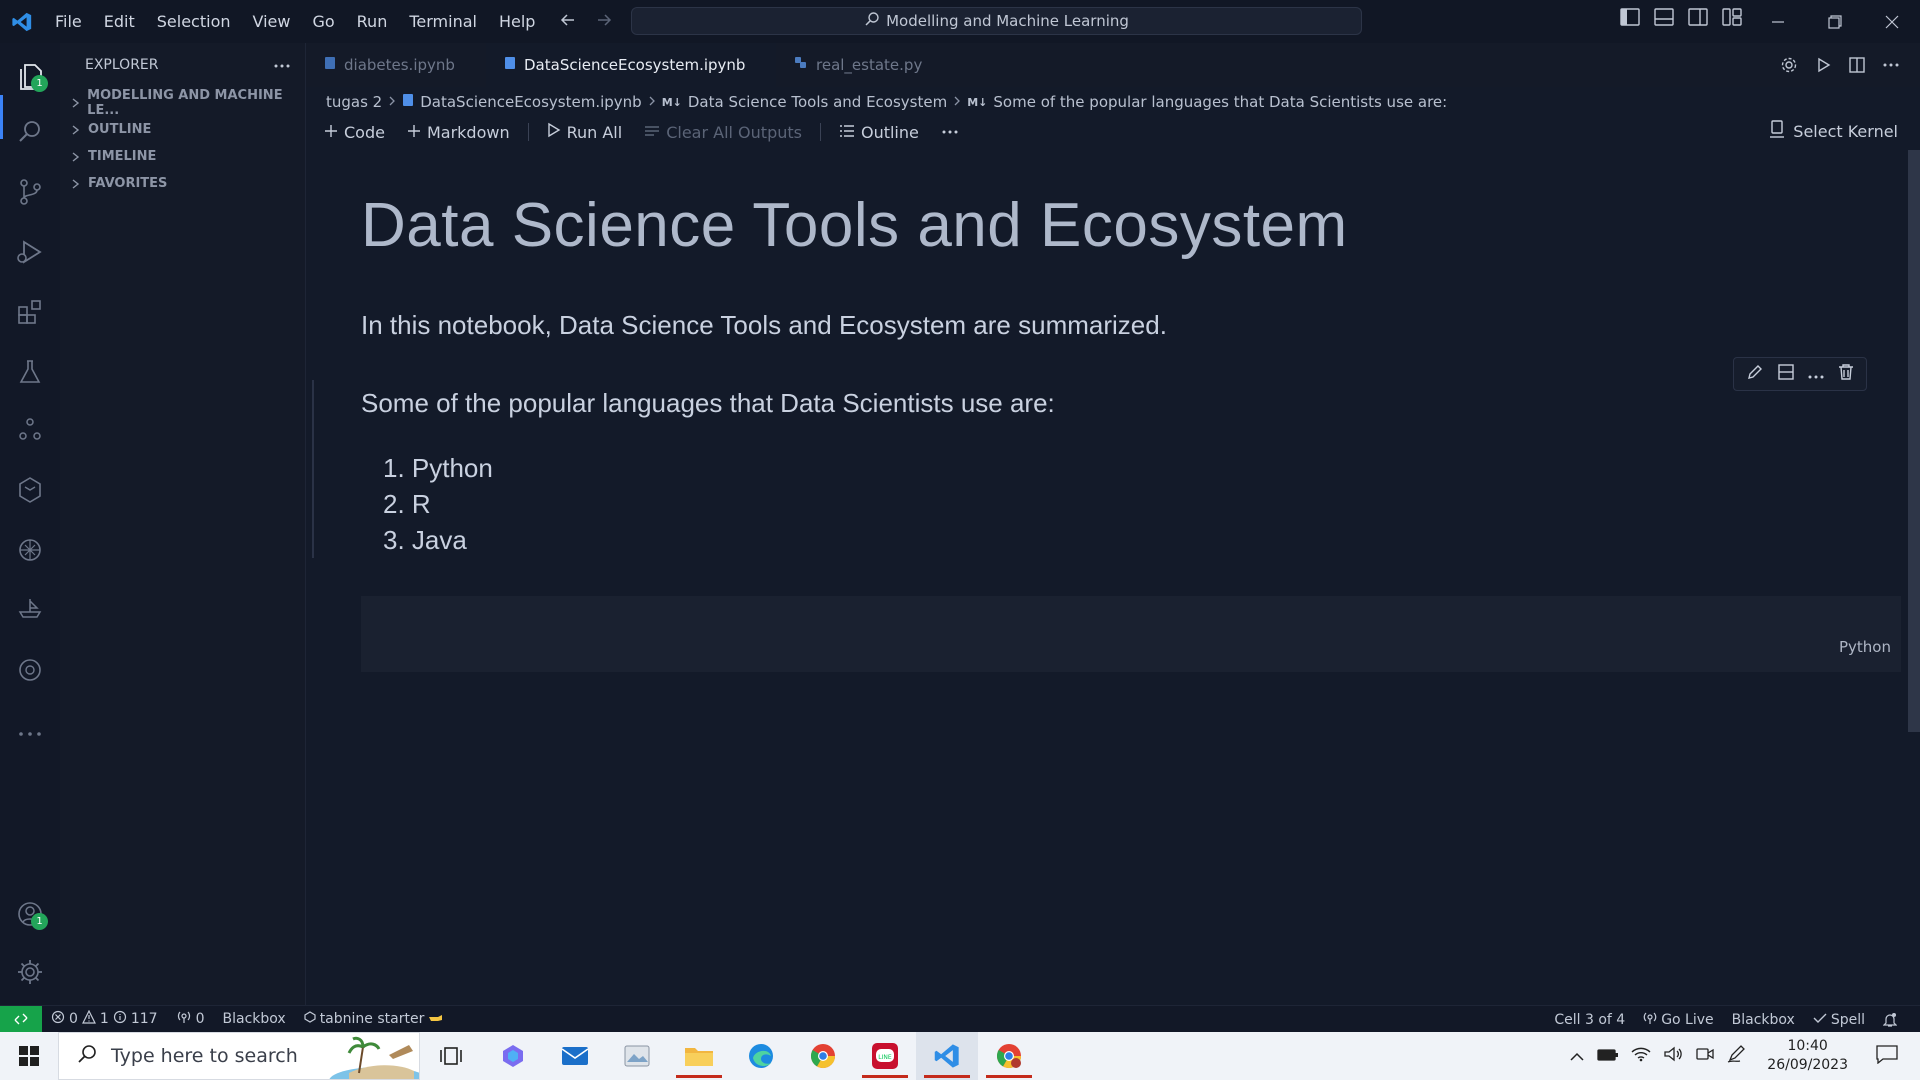 Image resolution: width=1920 pixels, height=1080 pixels. Describe the element at coordinates (637, 1056) in the screenshot. I see `photos-app-icon` at that location.